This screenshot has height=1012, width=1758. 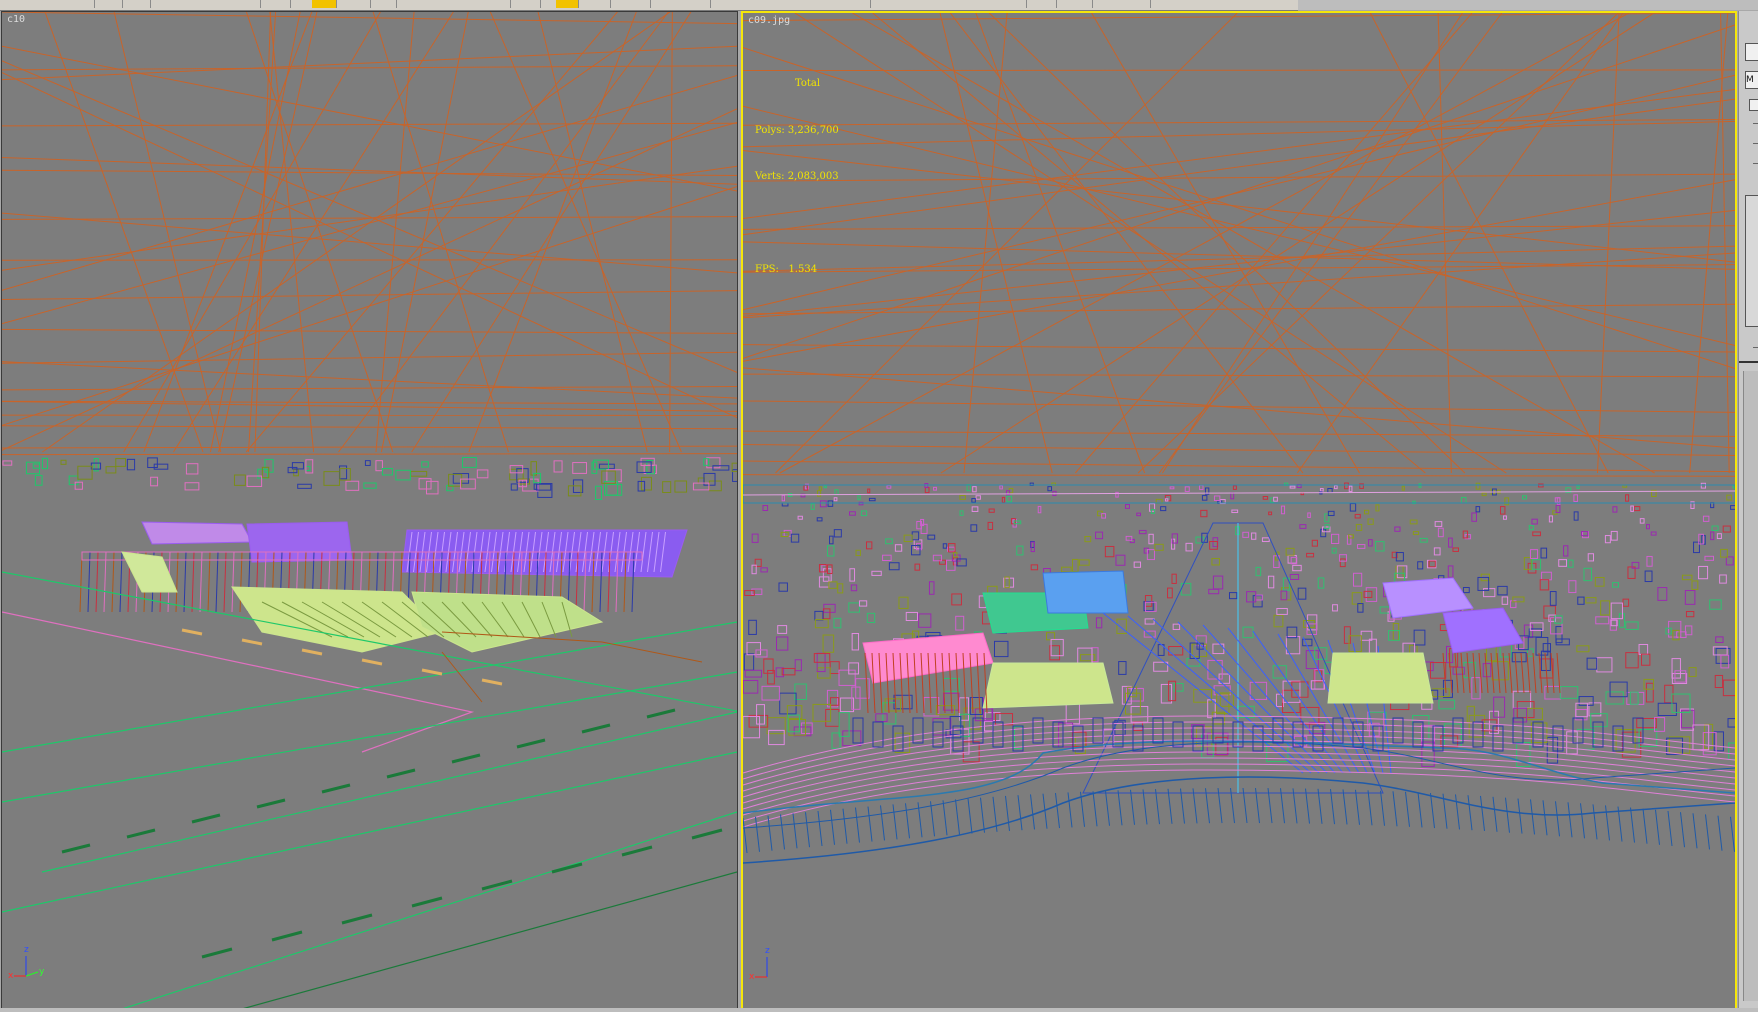 I want to click on stats-verts: Verts: 2,083,003, so click(x=797, y=177).